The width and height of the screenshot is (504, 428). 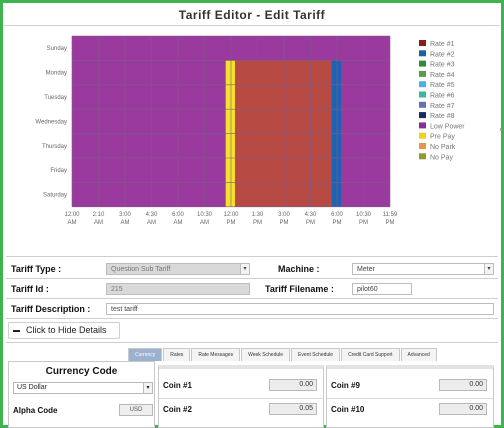 What do you see at coordinates (141, 269) in the screenshot?
I see `tariff-type-value: Question Sub Tariff` at bounding box center [141, 269].